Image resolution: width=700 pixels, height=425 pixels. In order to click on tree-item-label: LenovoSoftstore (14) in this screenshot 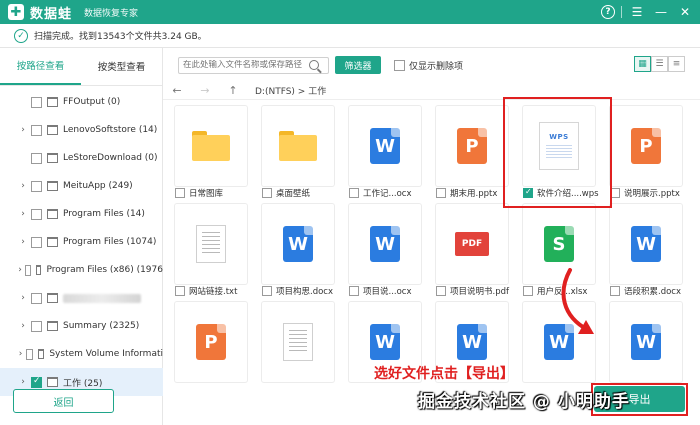, I will do `click(110, 130)`.